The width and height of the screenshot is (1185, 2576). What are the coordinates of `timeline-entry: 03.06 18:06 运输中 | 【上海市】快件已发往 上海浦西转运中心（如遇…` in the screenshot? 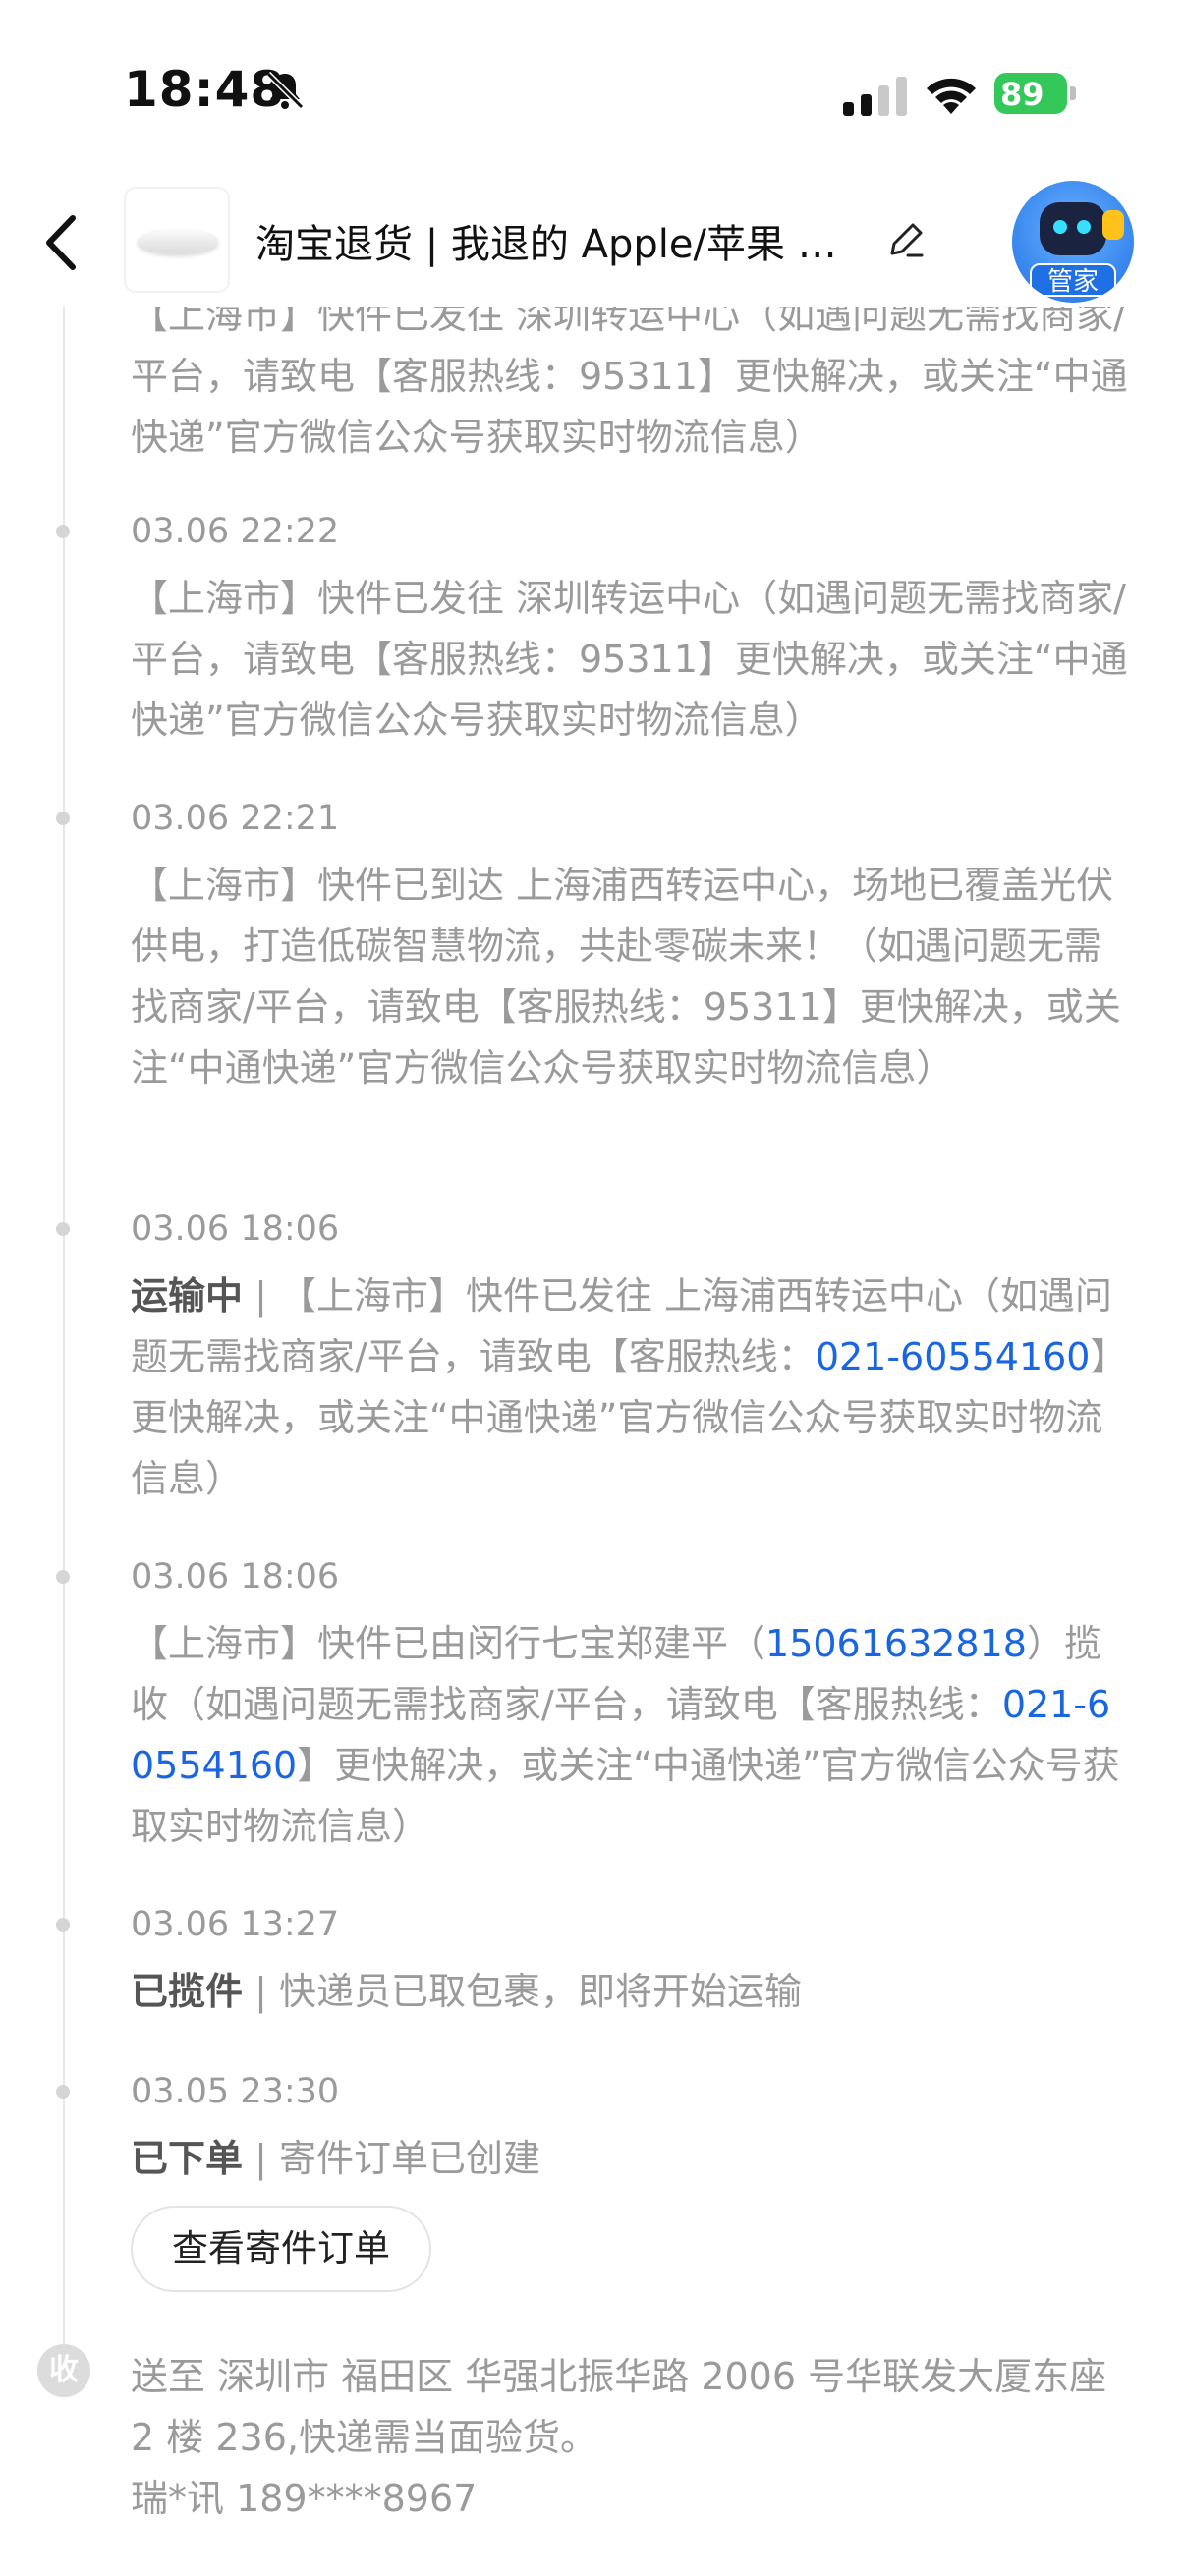 It's located at (594, 1358).